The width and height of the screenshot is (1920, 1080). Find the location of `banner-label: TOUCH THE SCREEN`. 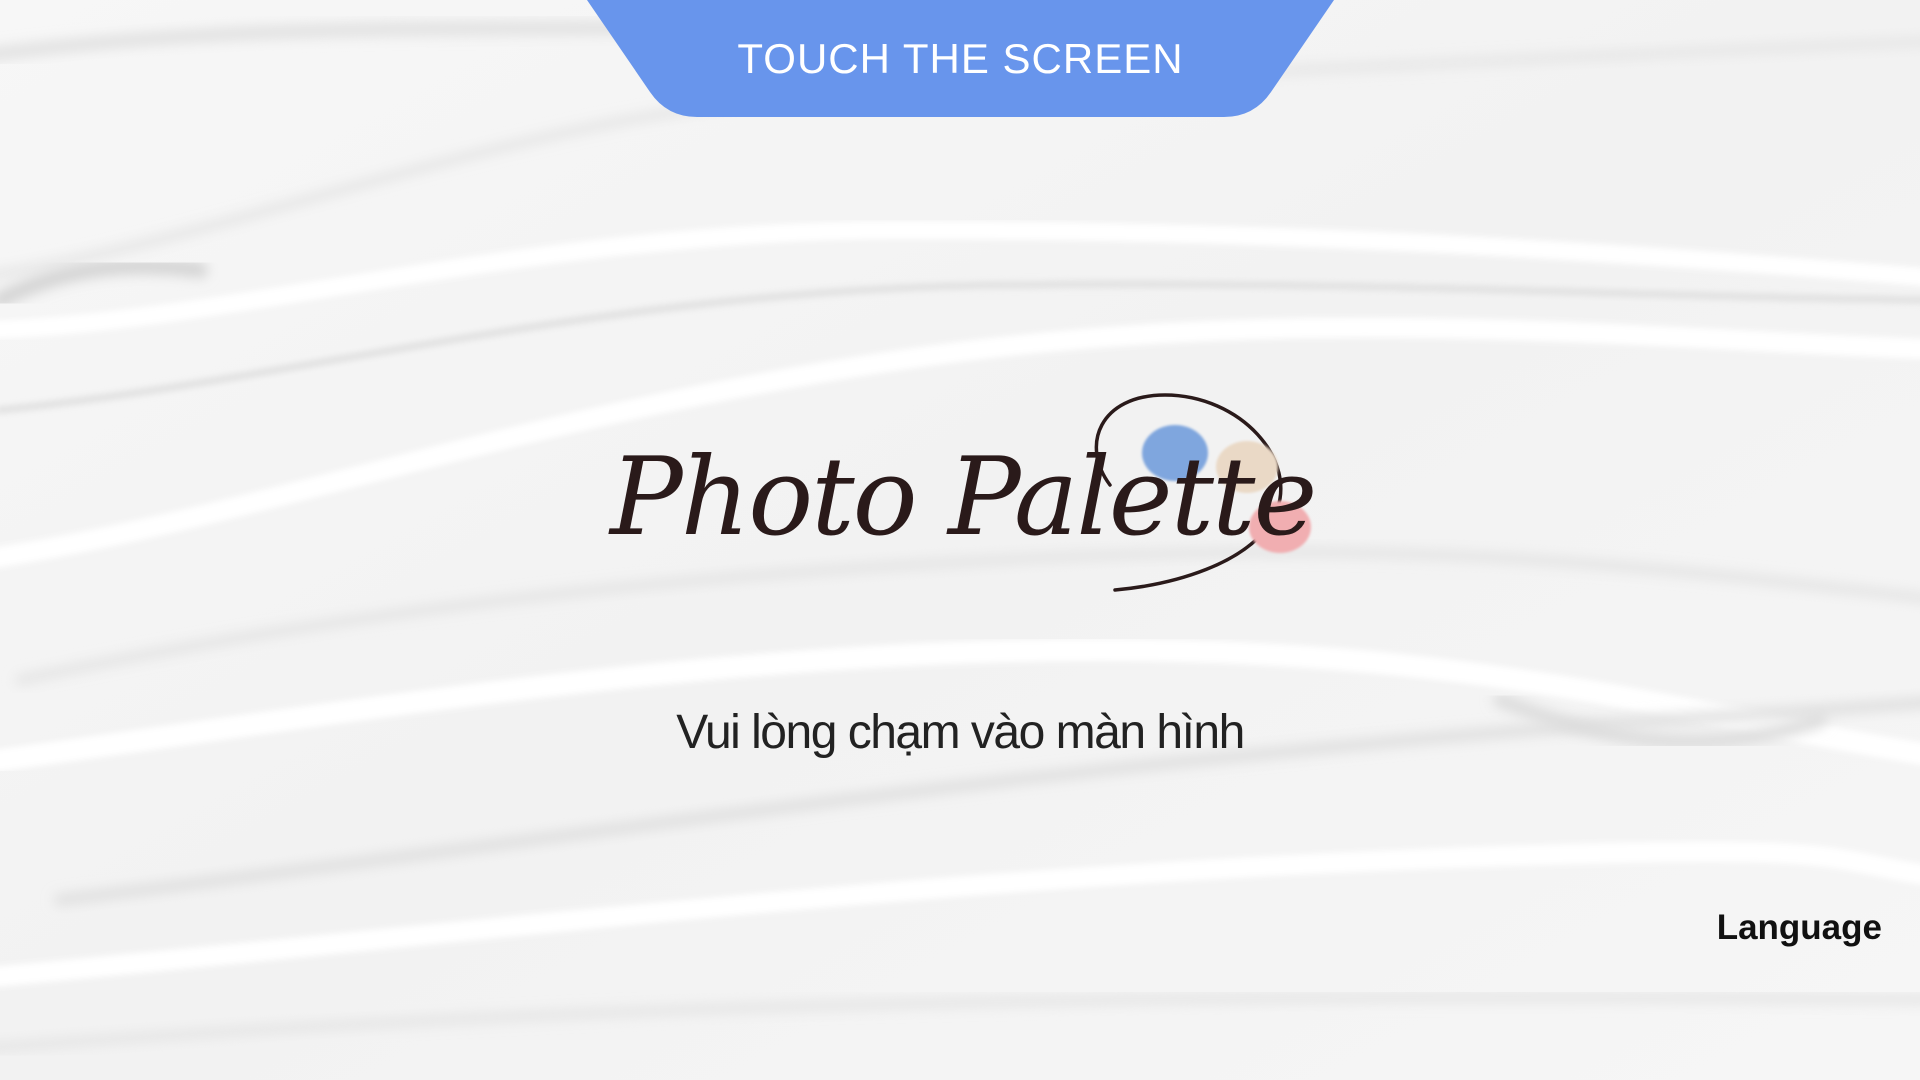

banner-label: TOUCH THE SCREEN is located at coordinates (960, 58).